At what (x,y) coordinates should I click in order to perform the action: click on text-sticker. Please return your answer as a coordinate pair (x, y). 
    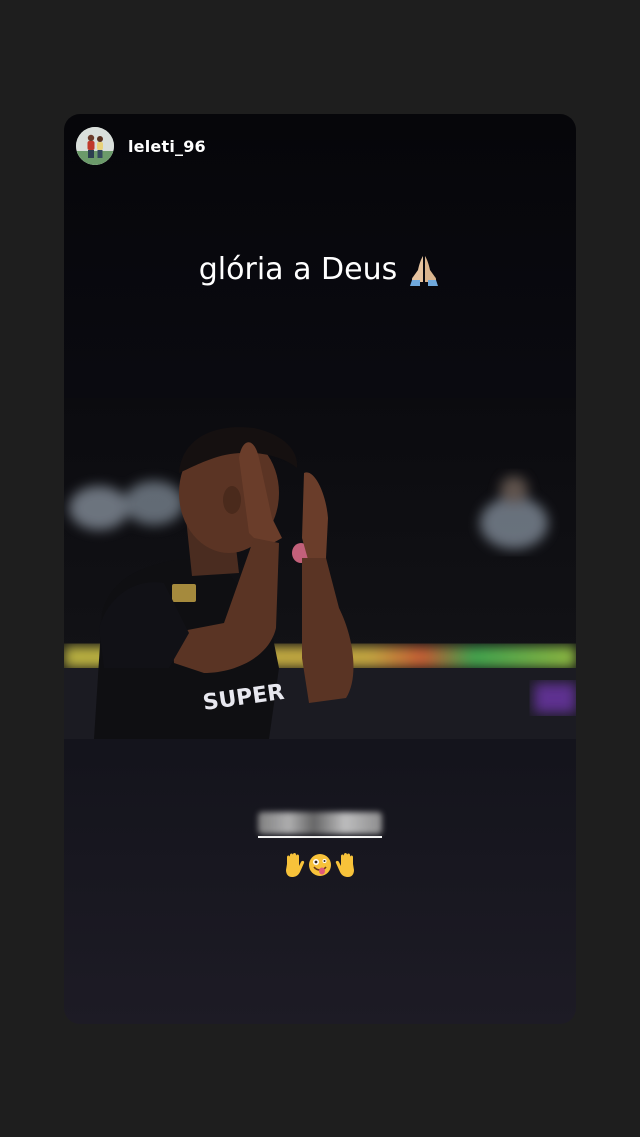
    Looking at the image, I should click on (320, 845).